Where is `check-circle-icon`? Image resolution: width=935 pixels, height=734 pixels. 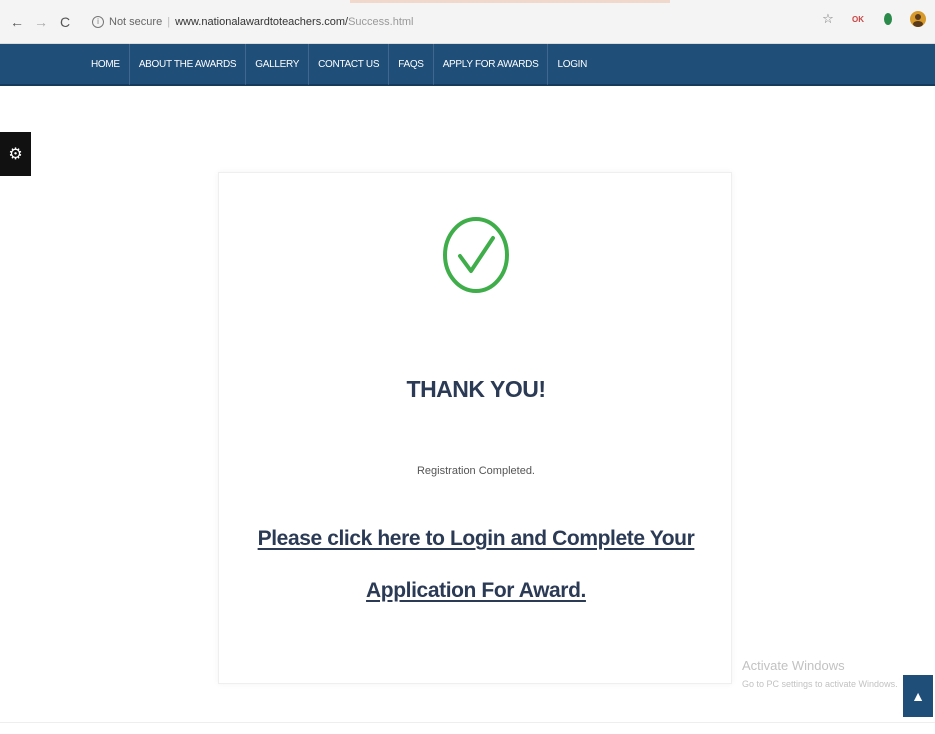
check-circle-icon is located at coordinates (476, 255).